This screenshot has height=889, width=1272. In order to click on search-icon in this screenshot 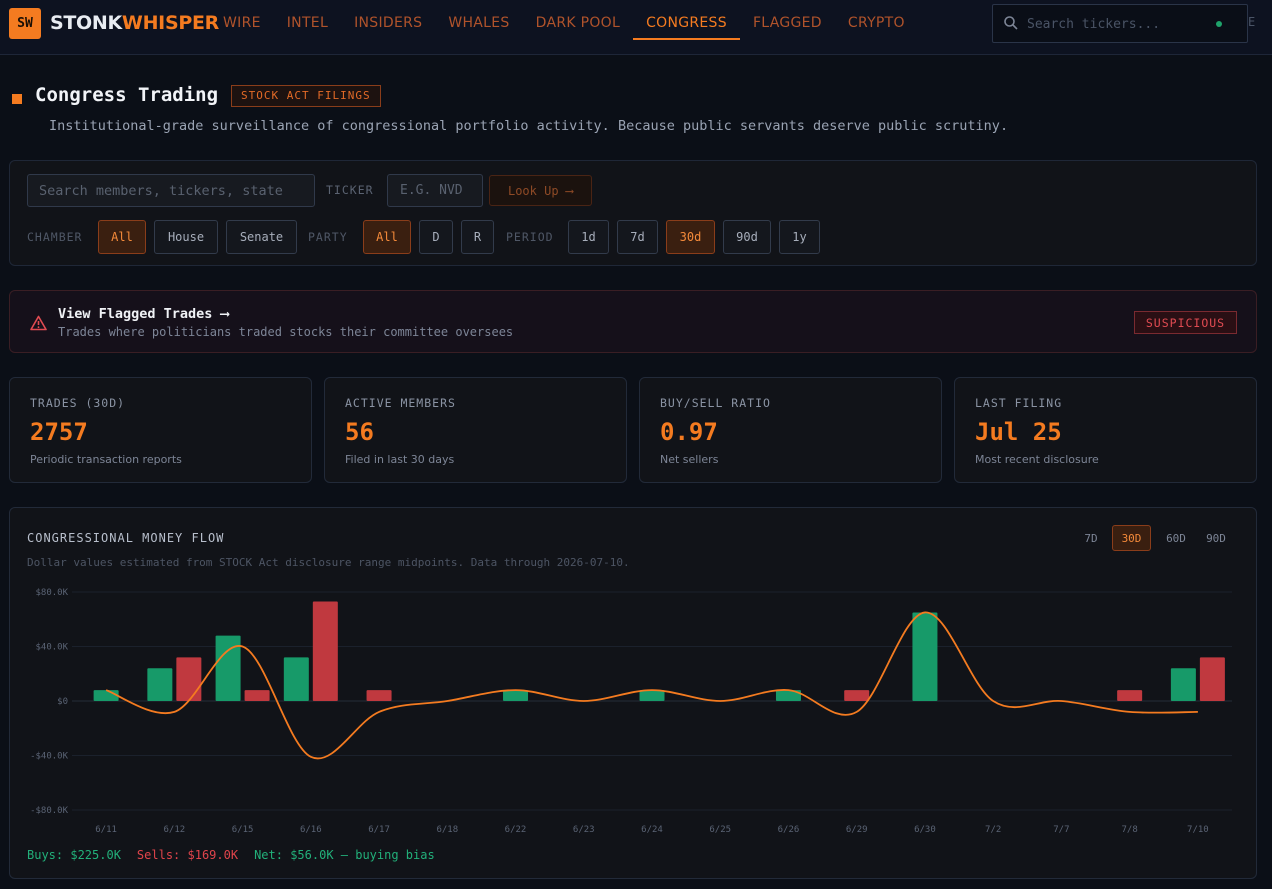, I will do `click(1011, 23)`.